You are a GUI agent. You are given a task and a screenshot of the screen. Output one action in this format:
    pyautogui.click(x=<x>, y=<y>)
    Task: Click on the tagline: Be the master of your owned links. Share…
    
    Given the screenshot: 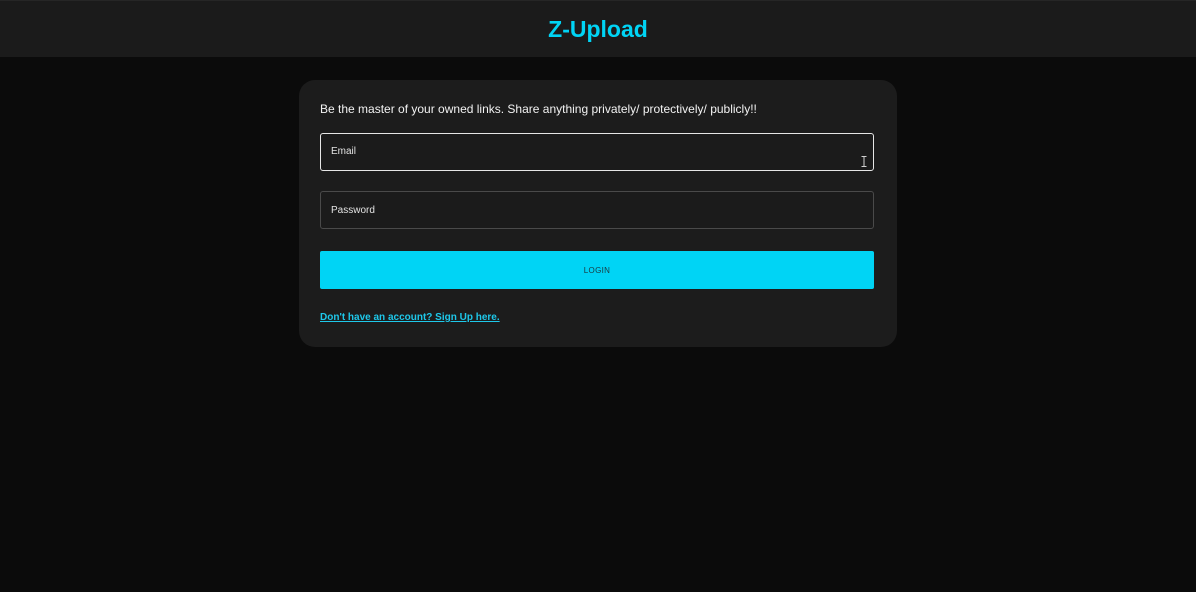 What is the action you would take?
    pyautogui.click(x=538, y=109)
    